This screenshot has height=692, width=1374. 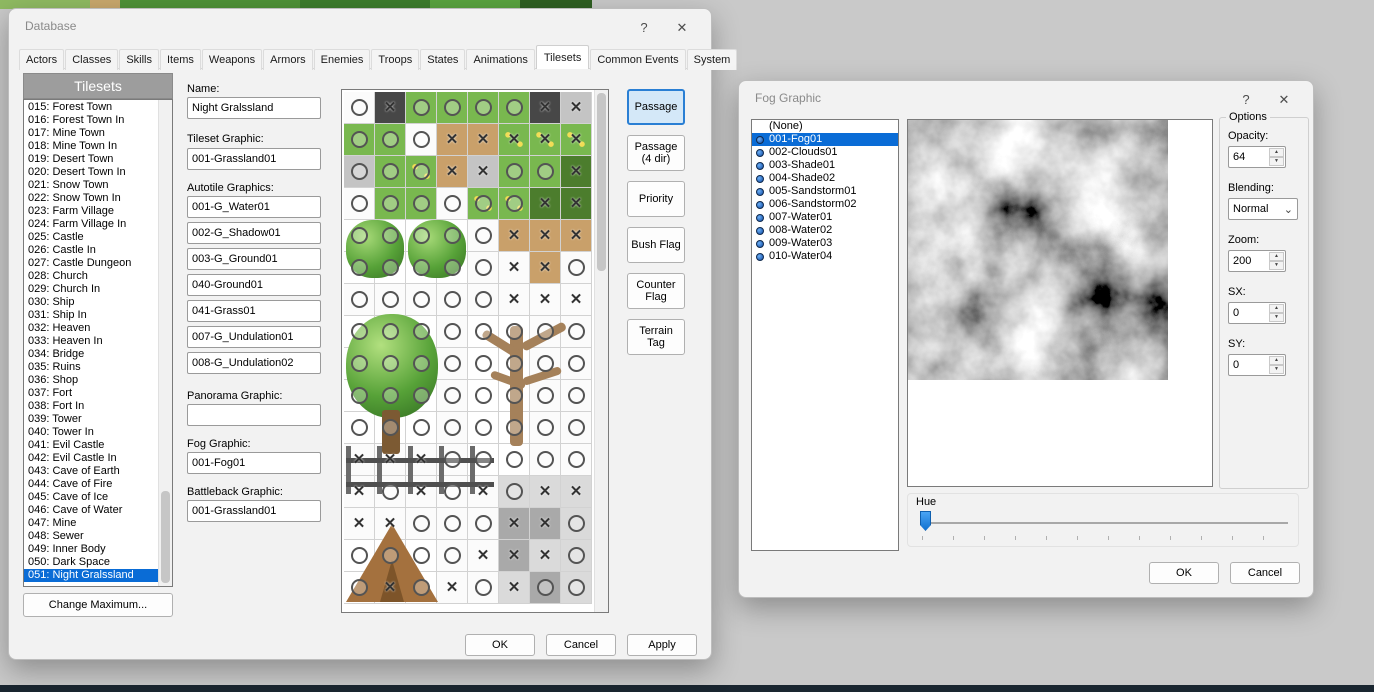 What do you see at coordinates (91, 354) in the screenshot?
I see `tileset-list-item: 034: Bridge` at bounding box center [91, 354].